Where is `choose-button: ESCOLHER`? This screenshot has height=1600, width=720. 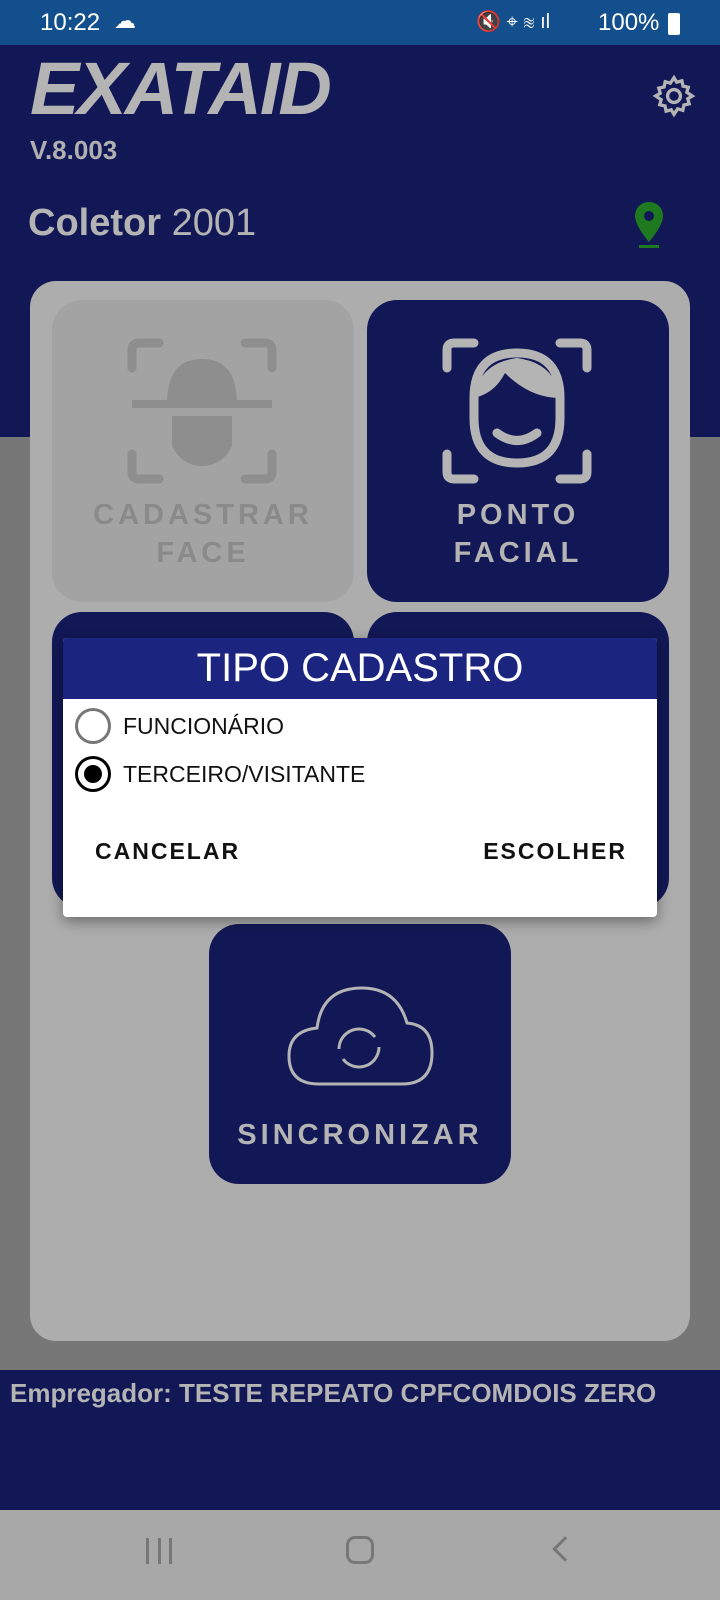 choose-button: ESCOLHER is located at coordinates (555, 851).